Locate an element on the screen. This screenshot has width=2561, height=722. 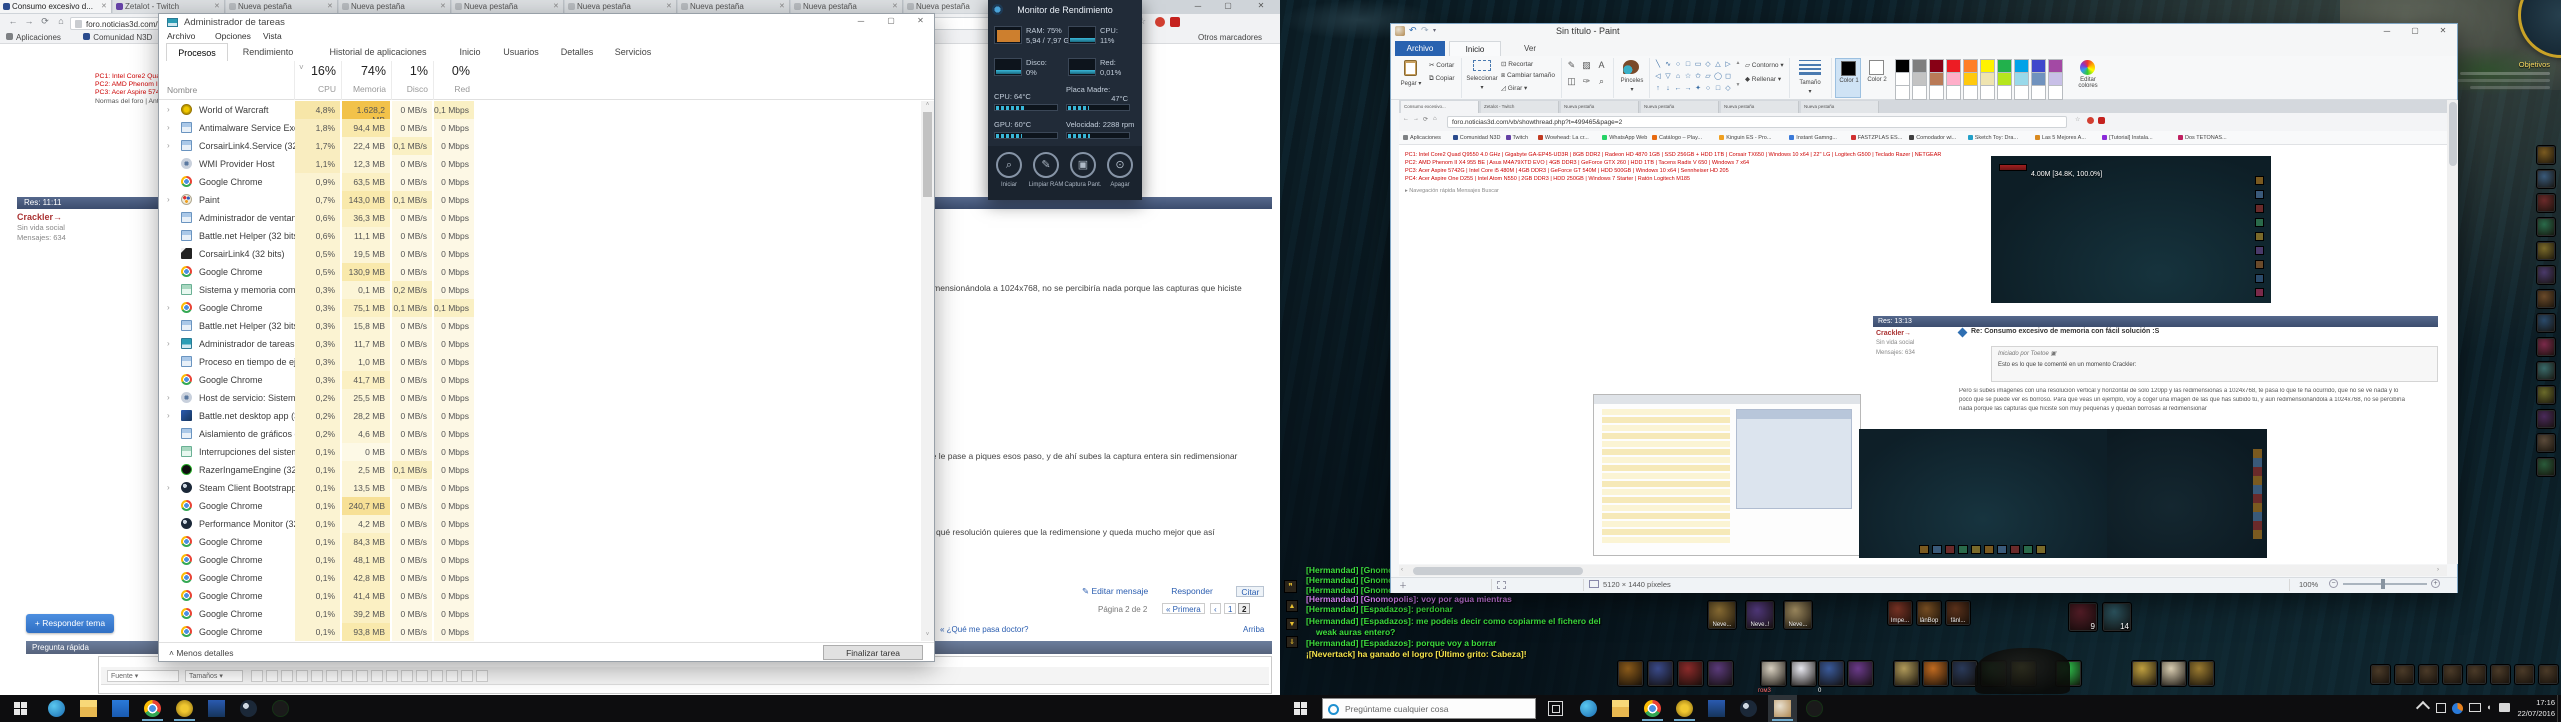
taskbar-explorer-icon is located at coordinates (88, 708).